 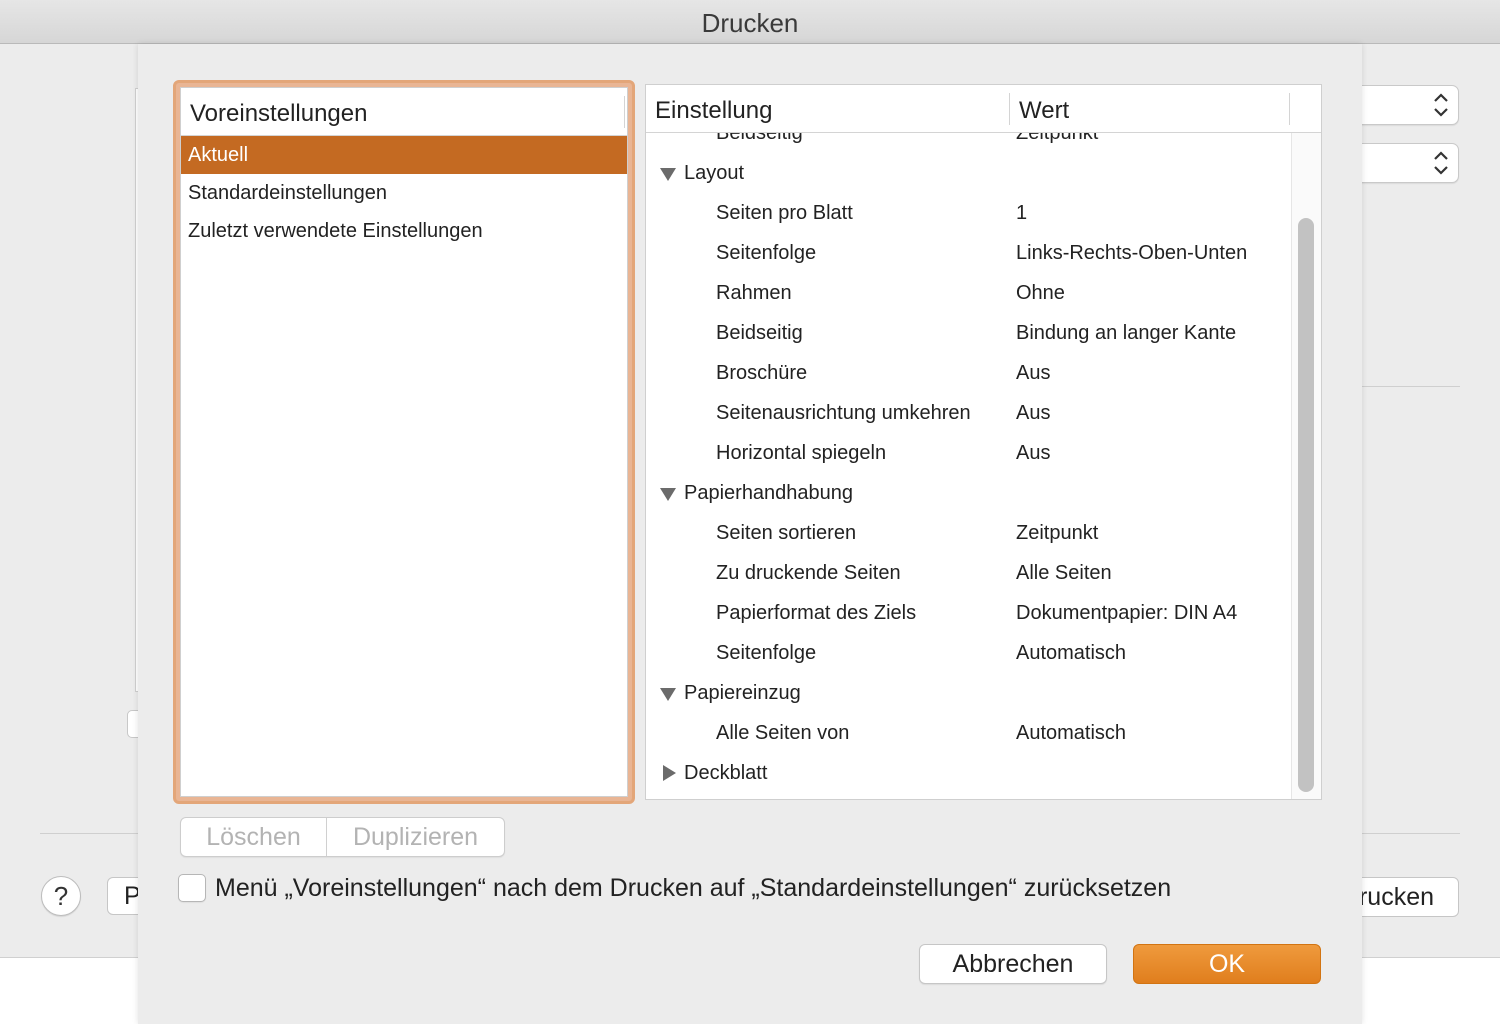 What do you see at coordinates (816, 613) in the screenshot?
I see `setting-name: Papierformat des Ziels` at bounding box center [816, 613].